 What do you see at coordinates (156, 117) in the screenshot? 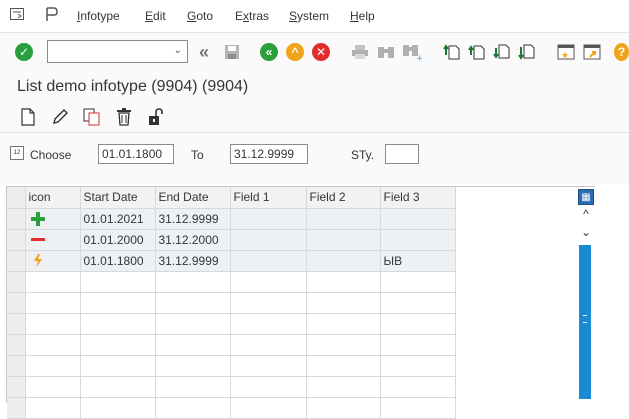
I see `lock-icon` at bounding box center [156, 117].